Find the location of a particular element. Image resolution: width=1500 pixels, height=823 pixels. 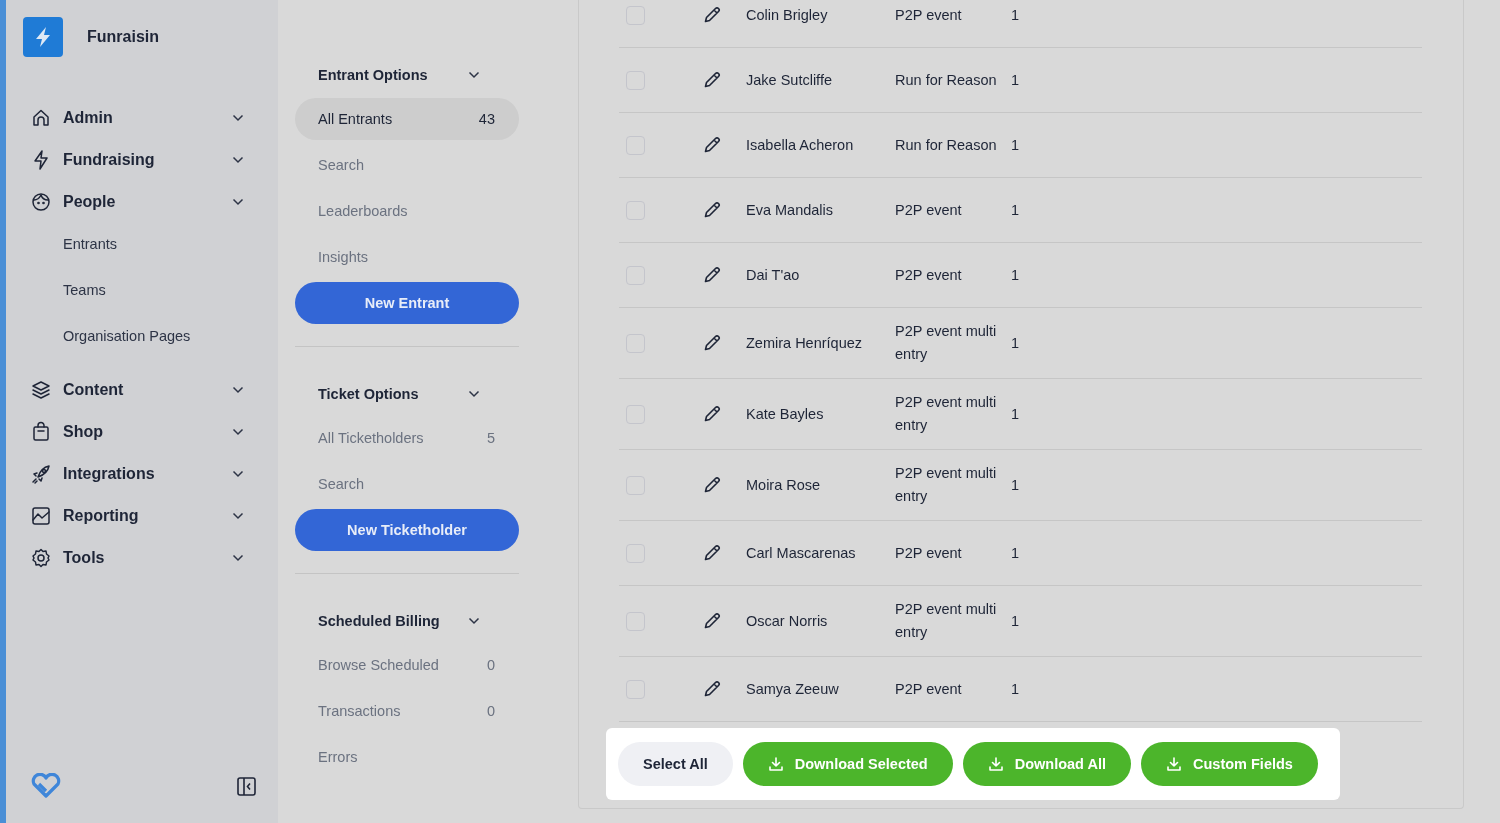

entrant-name: Oscar Norris is located at coordinates (787, 621).